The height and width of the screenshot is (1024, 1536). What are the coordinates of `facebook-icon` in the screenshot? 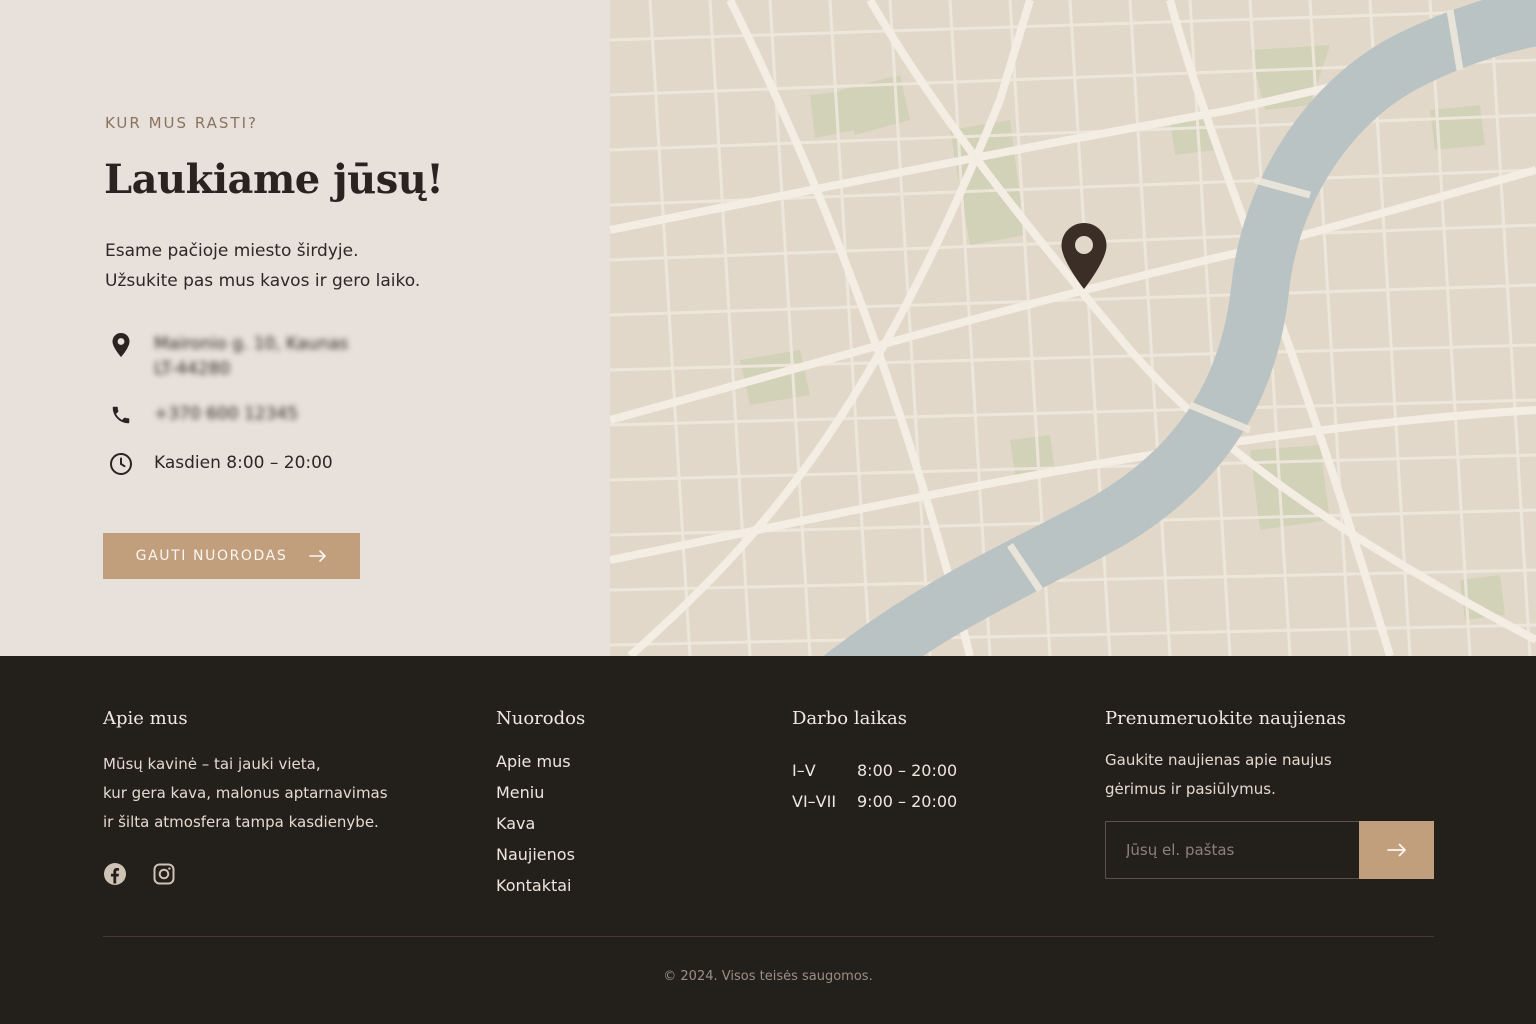 It's located at (115, 874).